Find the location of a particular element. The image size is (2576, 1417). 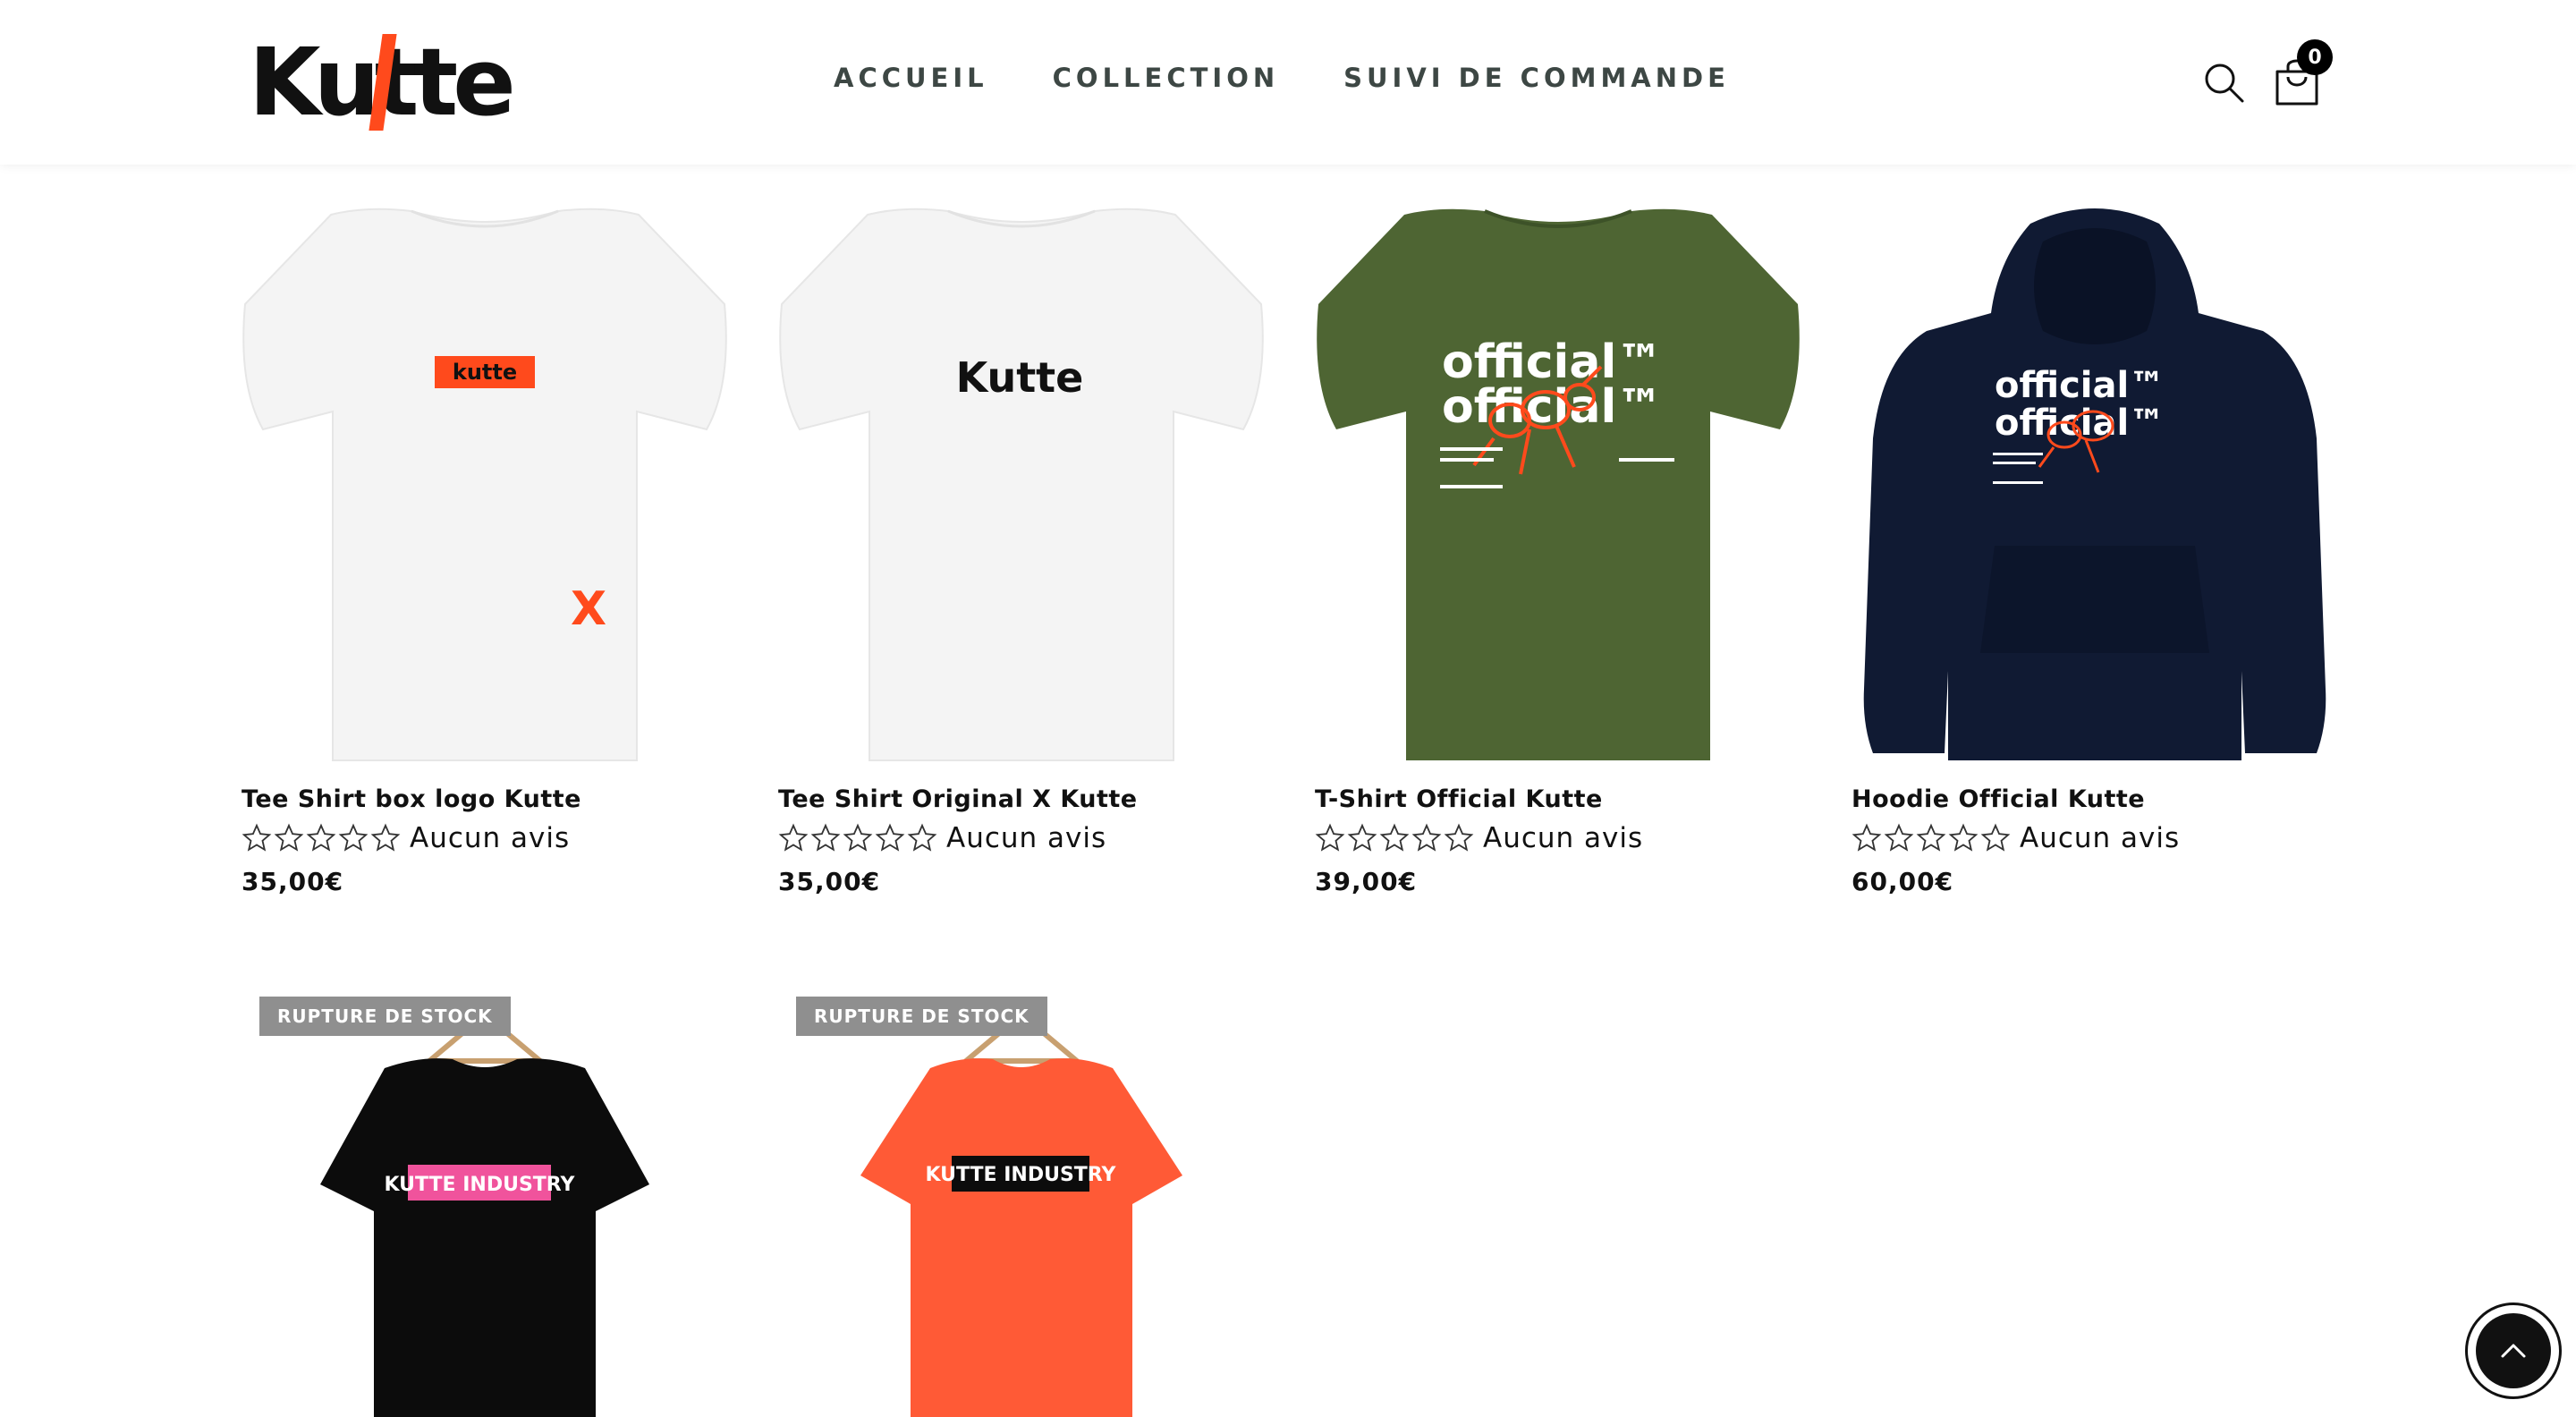

svg-text: X is located at coordinates (588, 609).